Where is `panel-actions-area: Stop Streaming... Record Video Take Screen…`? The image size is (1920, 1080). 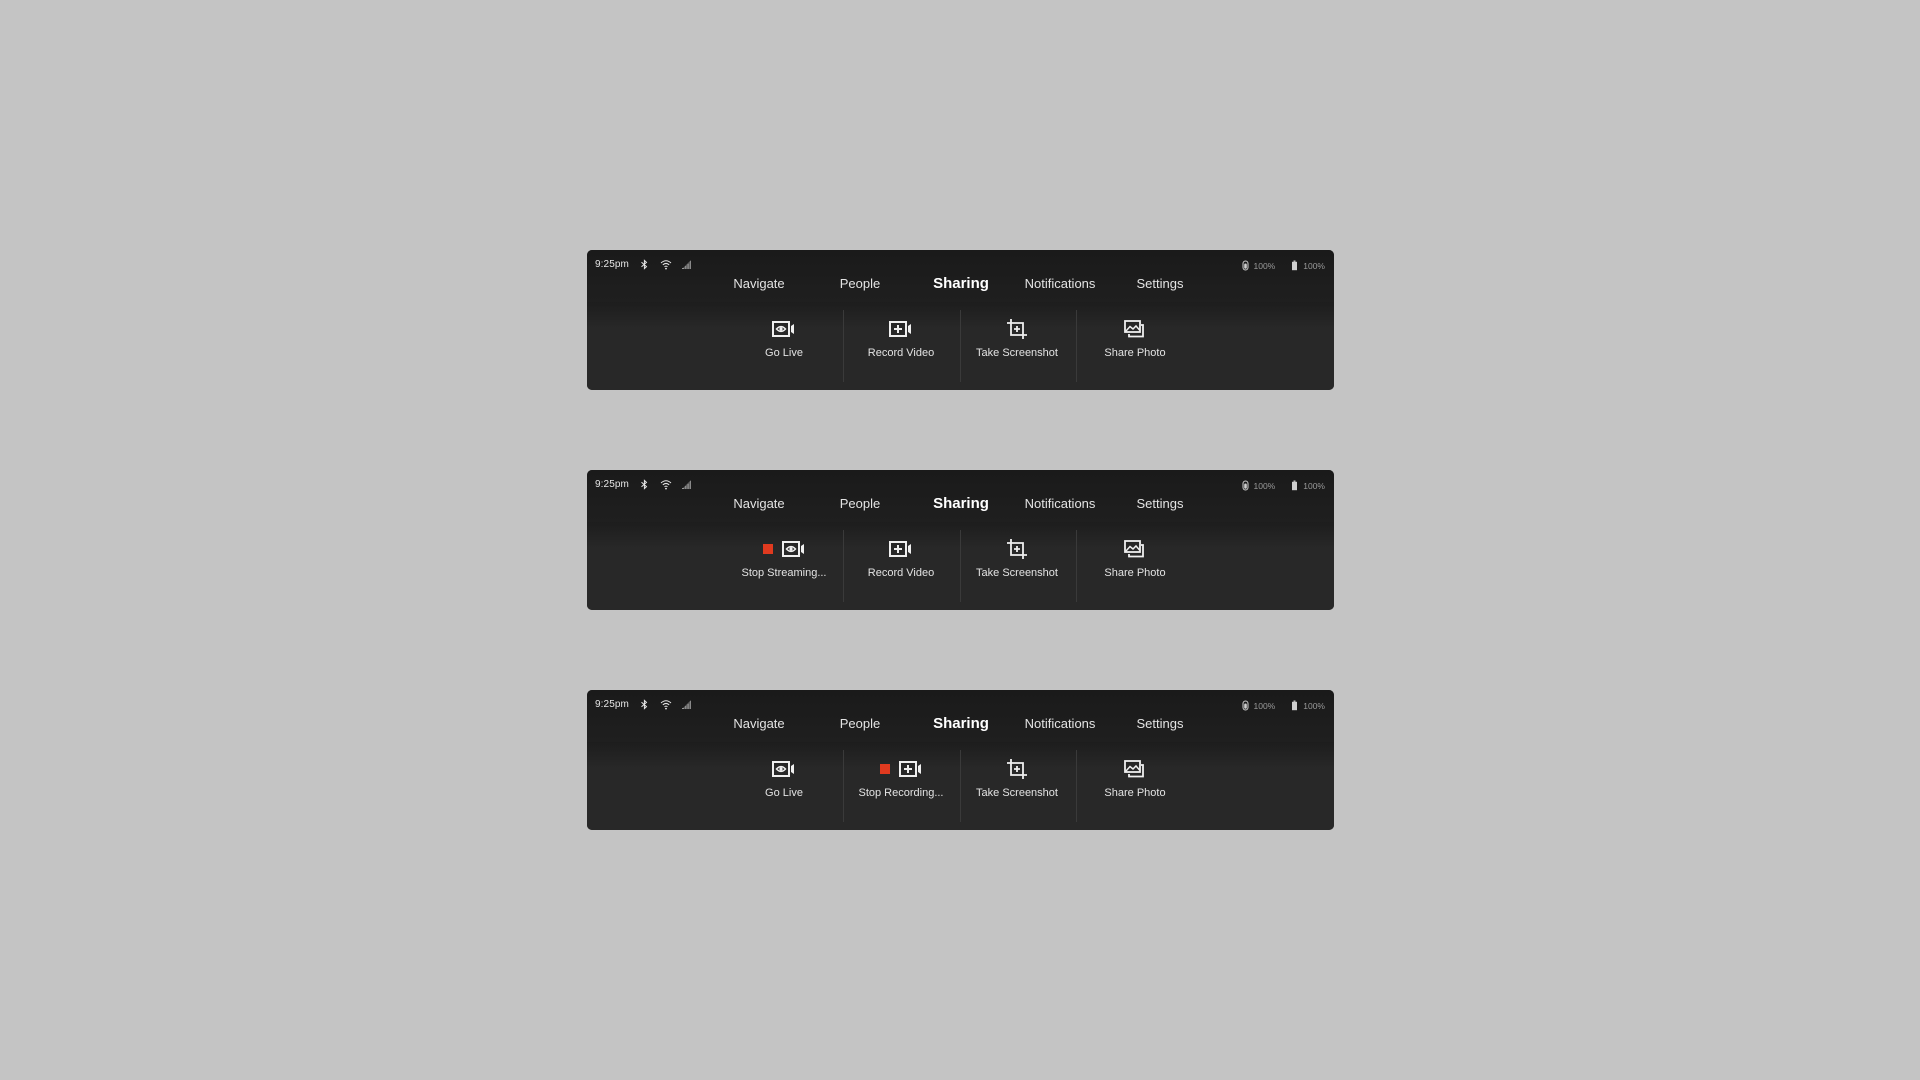
panel-actions-area: Stop Streaming... Record Video Take Screen… is located at coordinates (960, 566).